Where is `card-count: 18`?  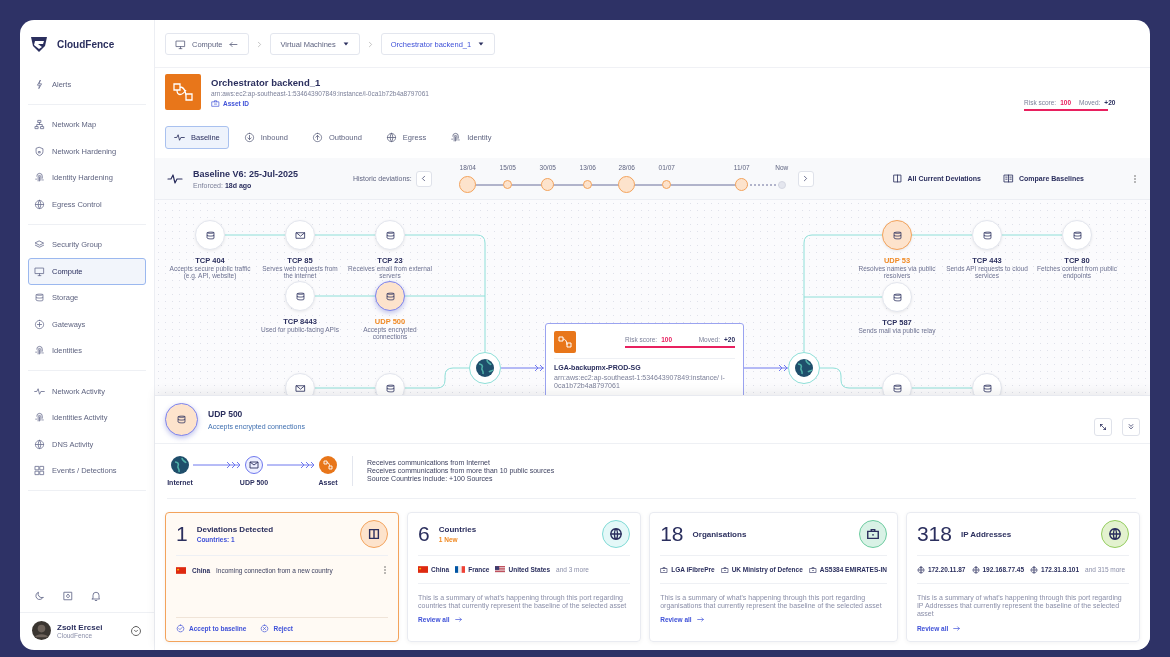
card-count: 18 is located at coordinates (672, 534).